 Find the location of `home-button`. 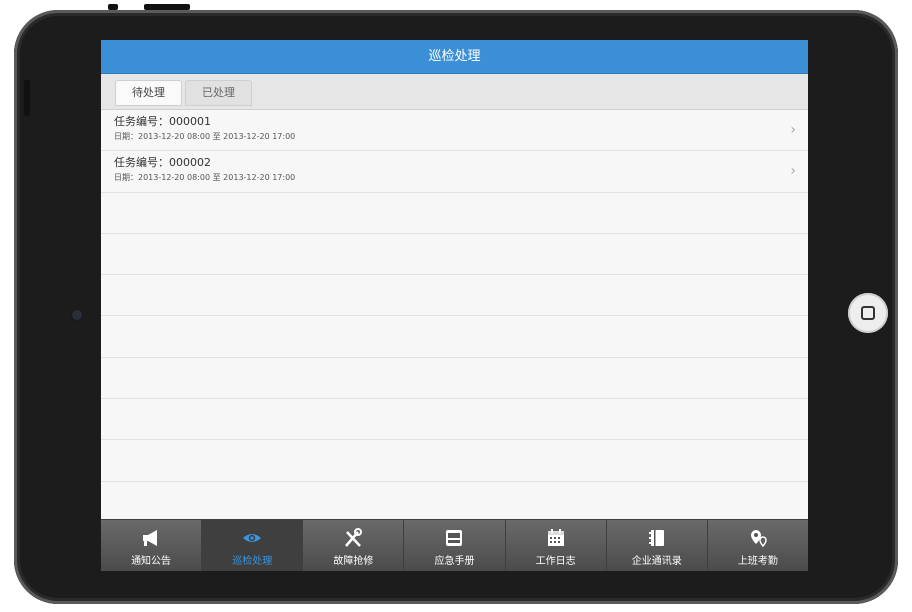

home-button is located at coordinates (868, 313).